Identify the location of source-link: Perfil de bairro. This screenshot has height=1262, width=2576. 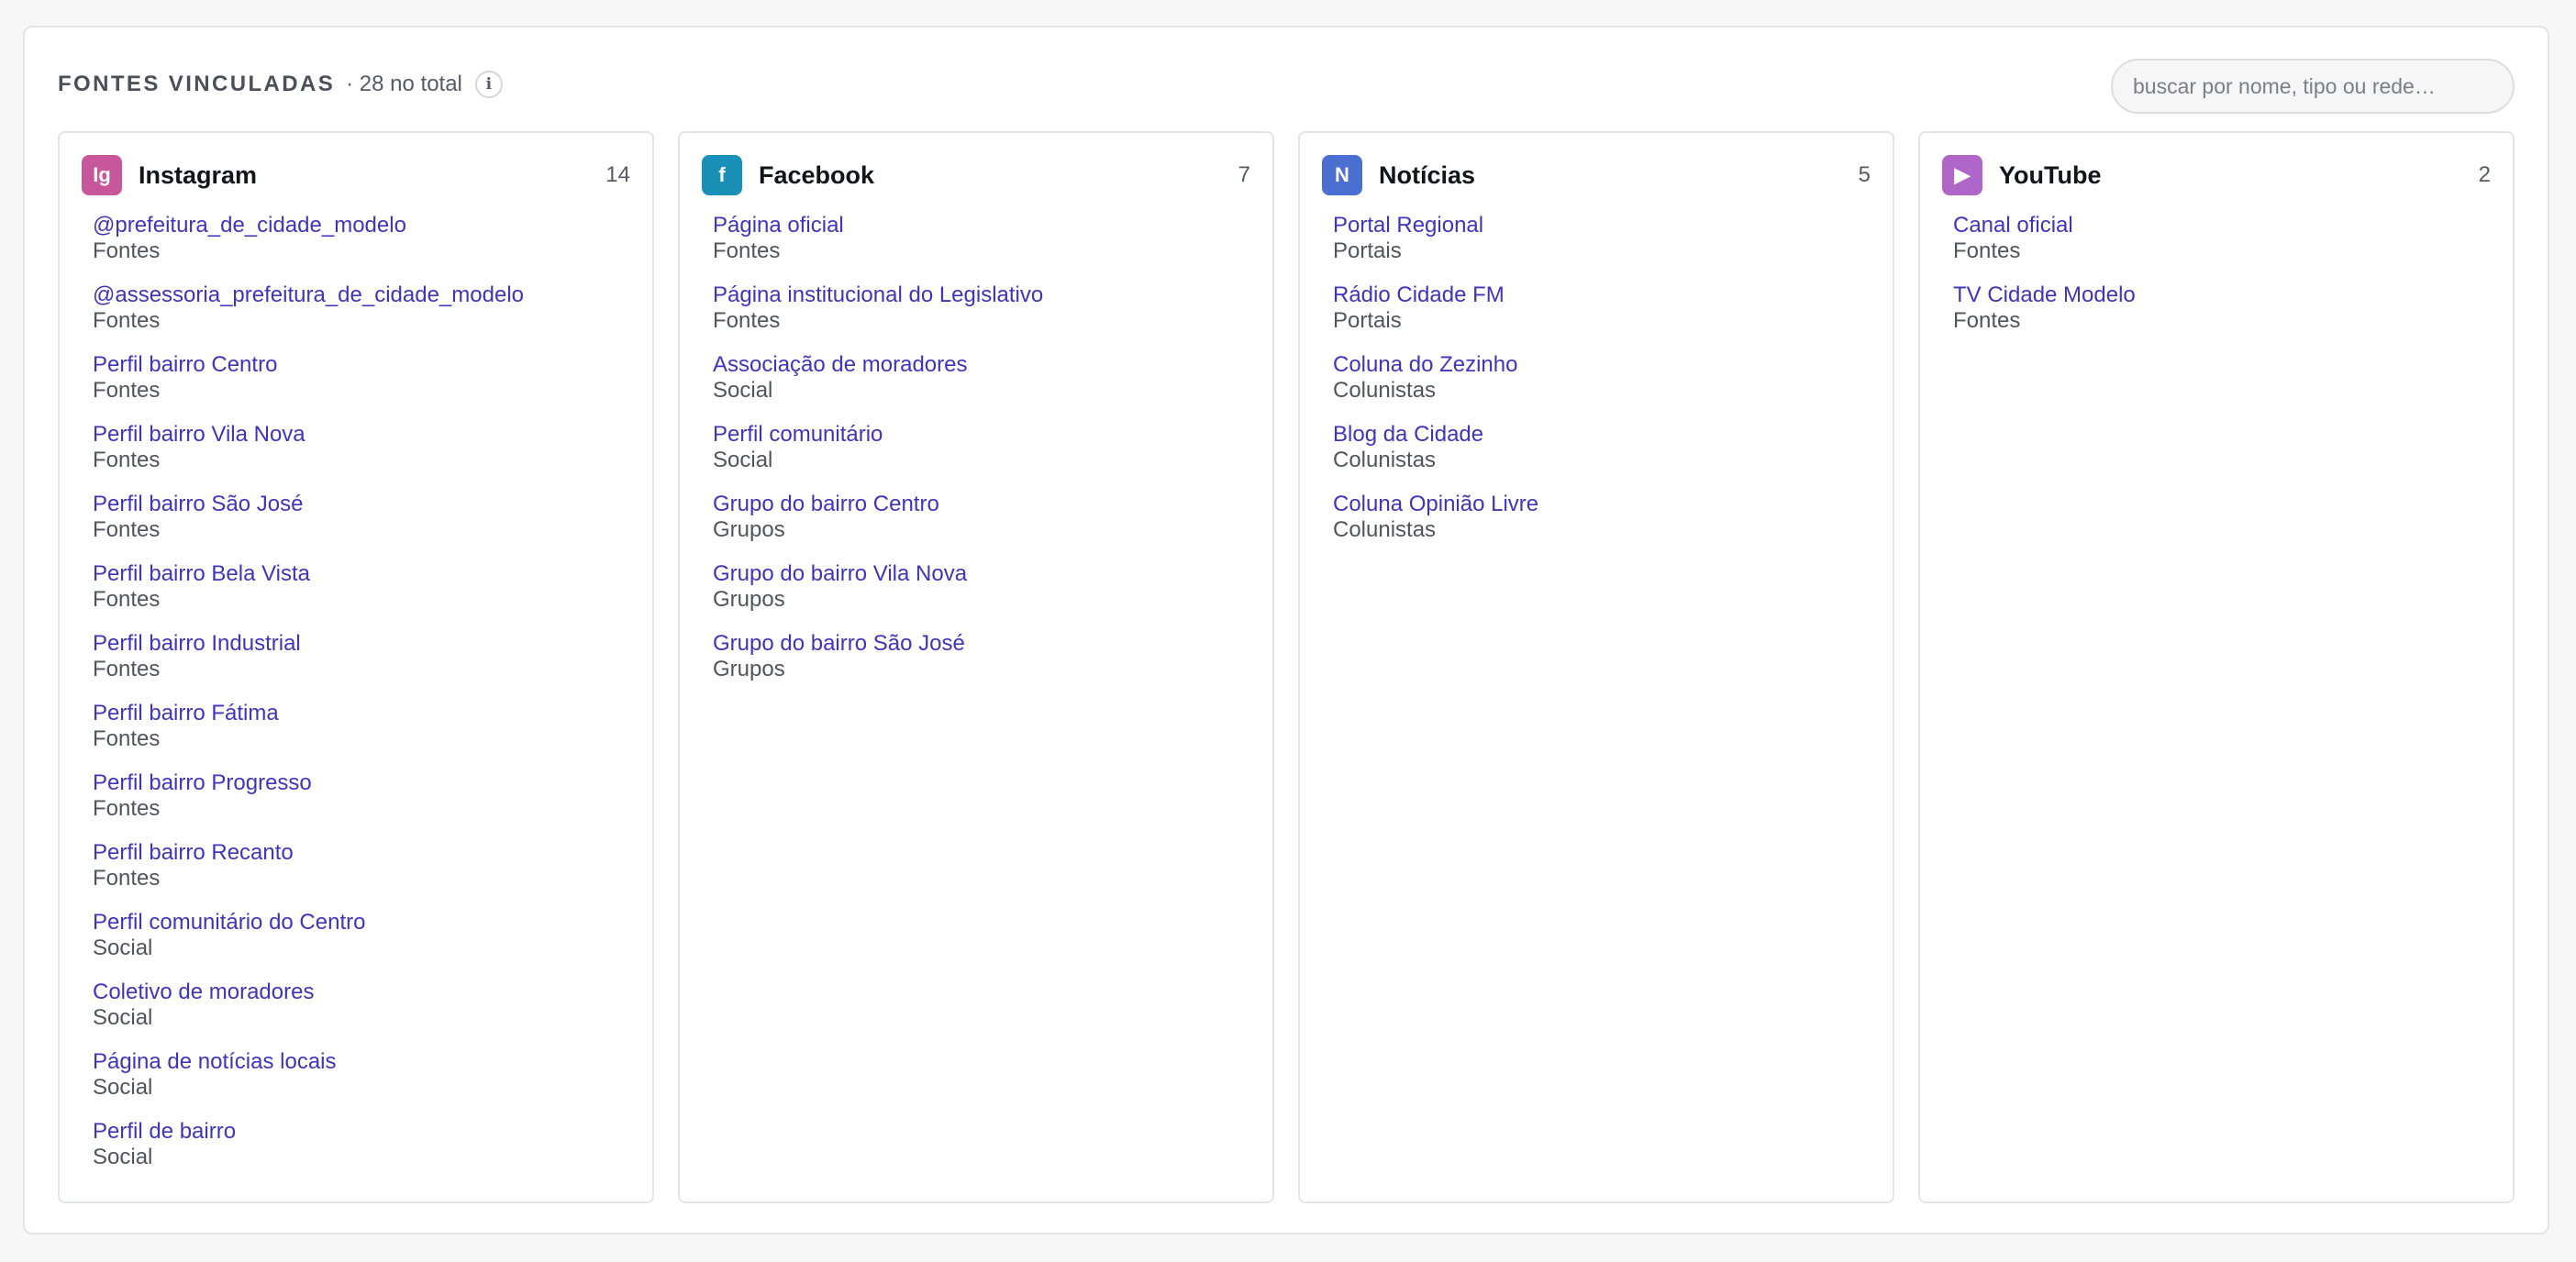
(361, 1132).